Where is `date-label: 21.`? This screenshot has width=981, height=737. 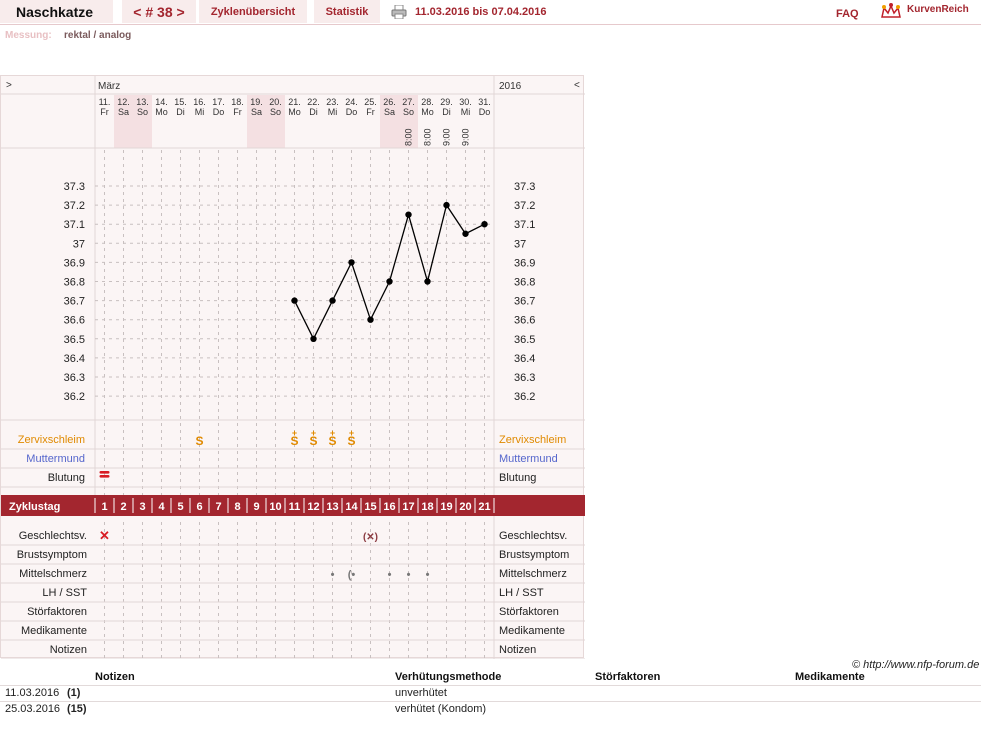
date-label: 21. is located at coordinates (294, 102).